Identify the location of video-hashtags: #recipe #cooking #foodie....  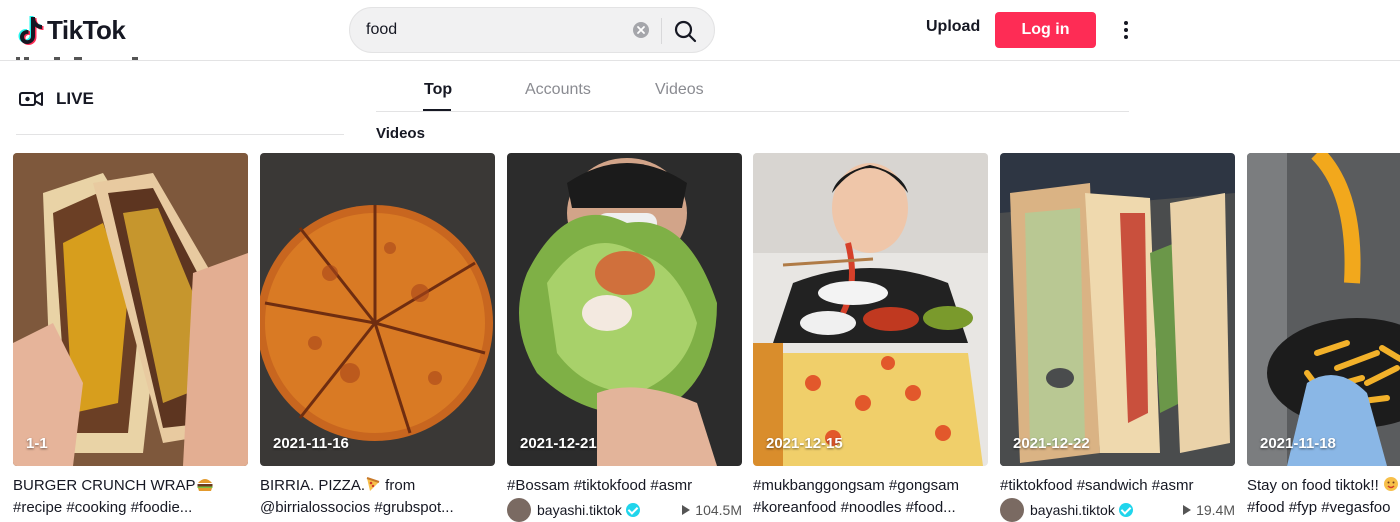
(103, 507).